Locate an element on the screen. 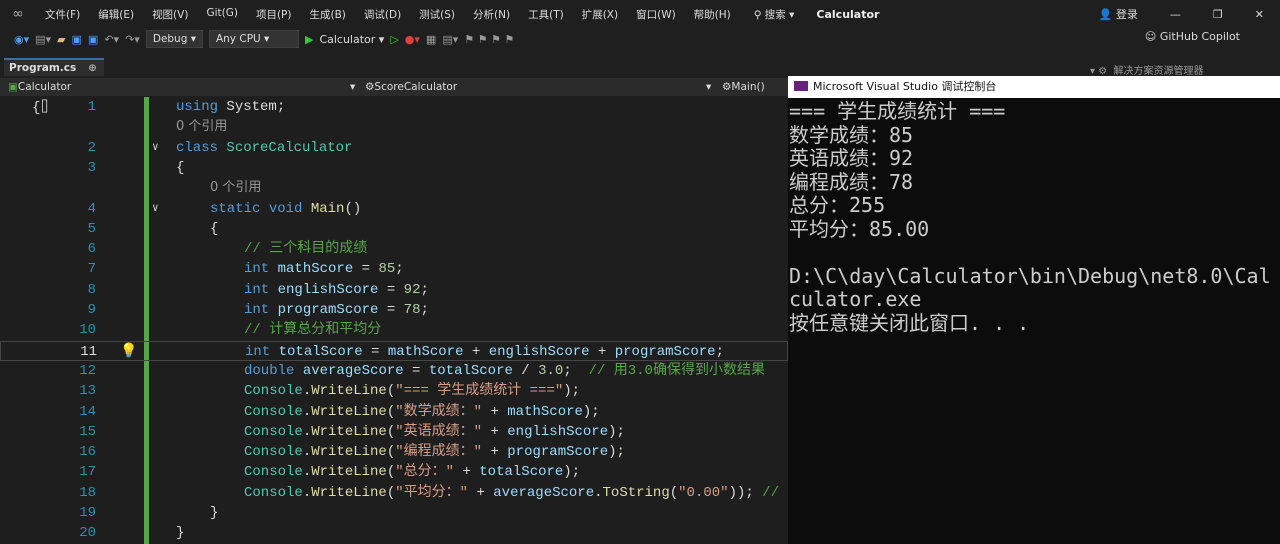 This screenshot has width=1280, height=544. line-number: 7 is located at coordinates (91, 269).